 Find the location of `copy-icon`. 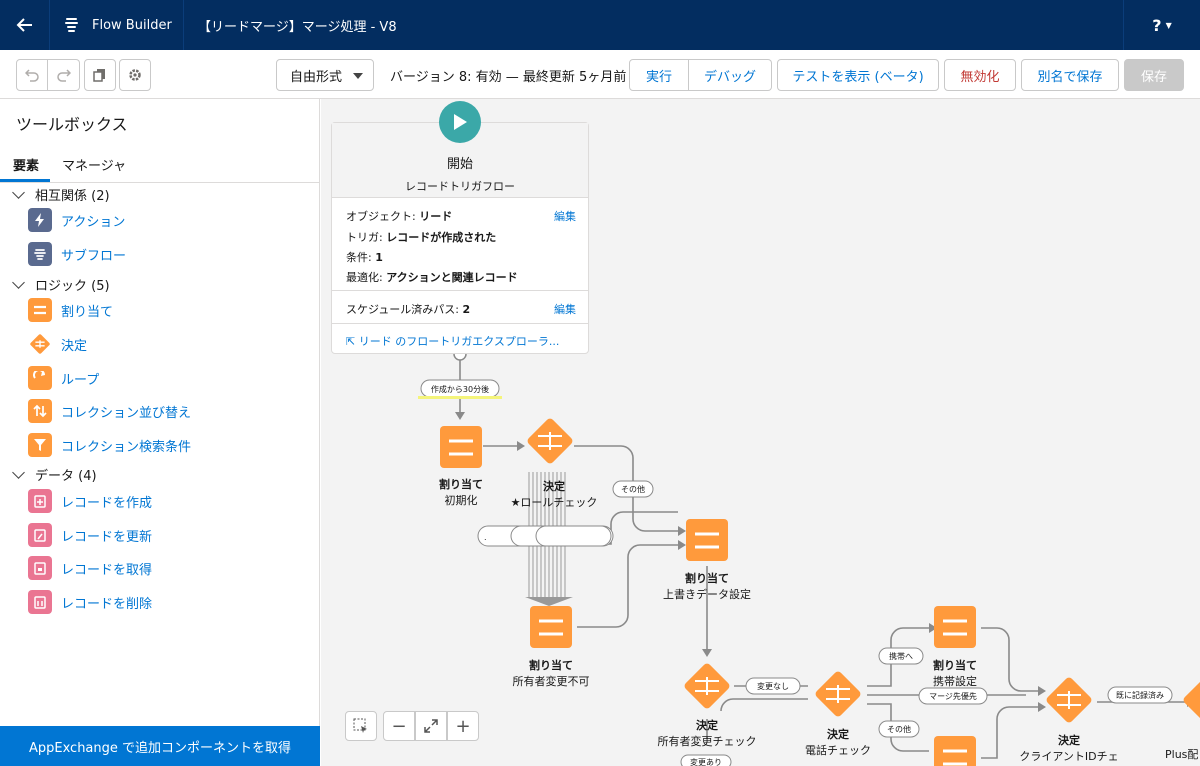

copy-icon is located at coordinates (99, 75).